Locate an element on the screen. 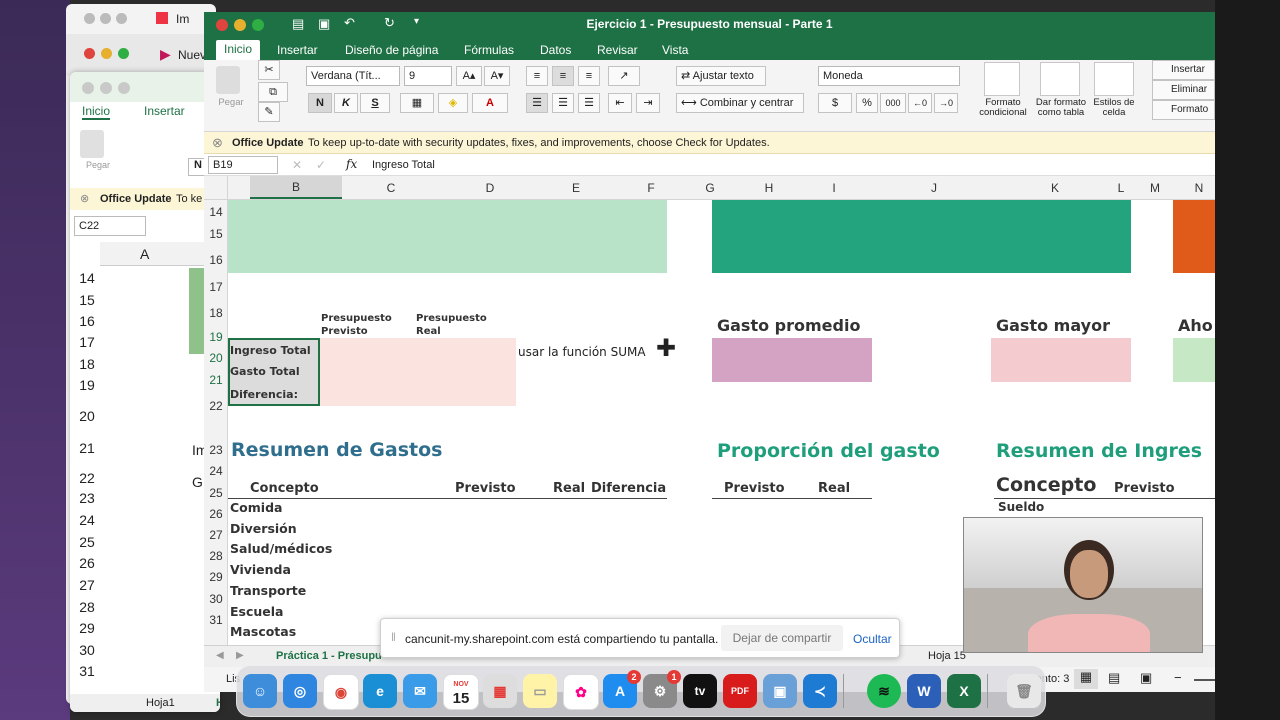 This screenshot has height=720, width=1280. formula-input: Ingreso Total is located at coordinates (403, 165).